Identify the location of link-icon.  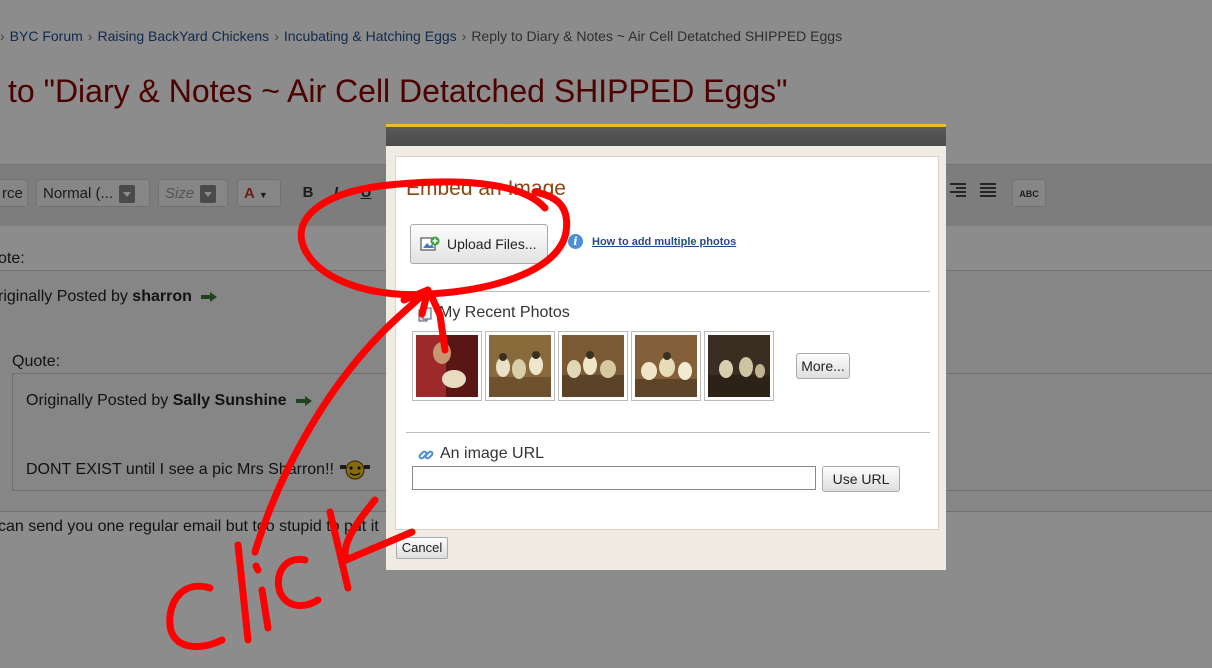
(426, 455).